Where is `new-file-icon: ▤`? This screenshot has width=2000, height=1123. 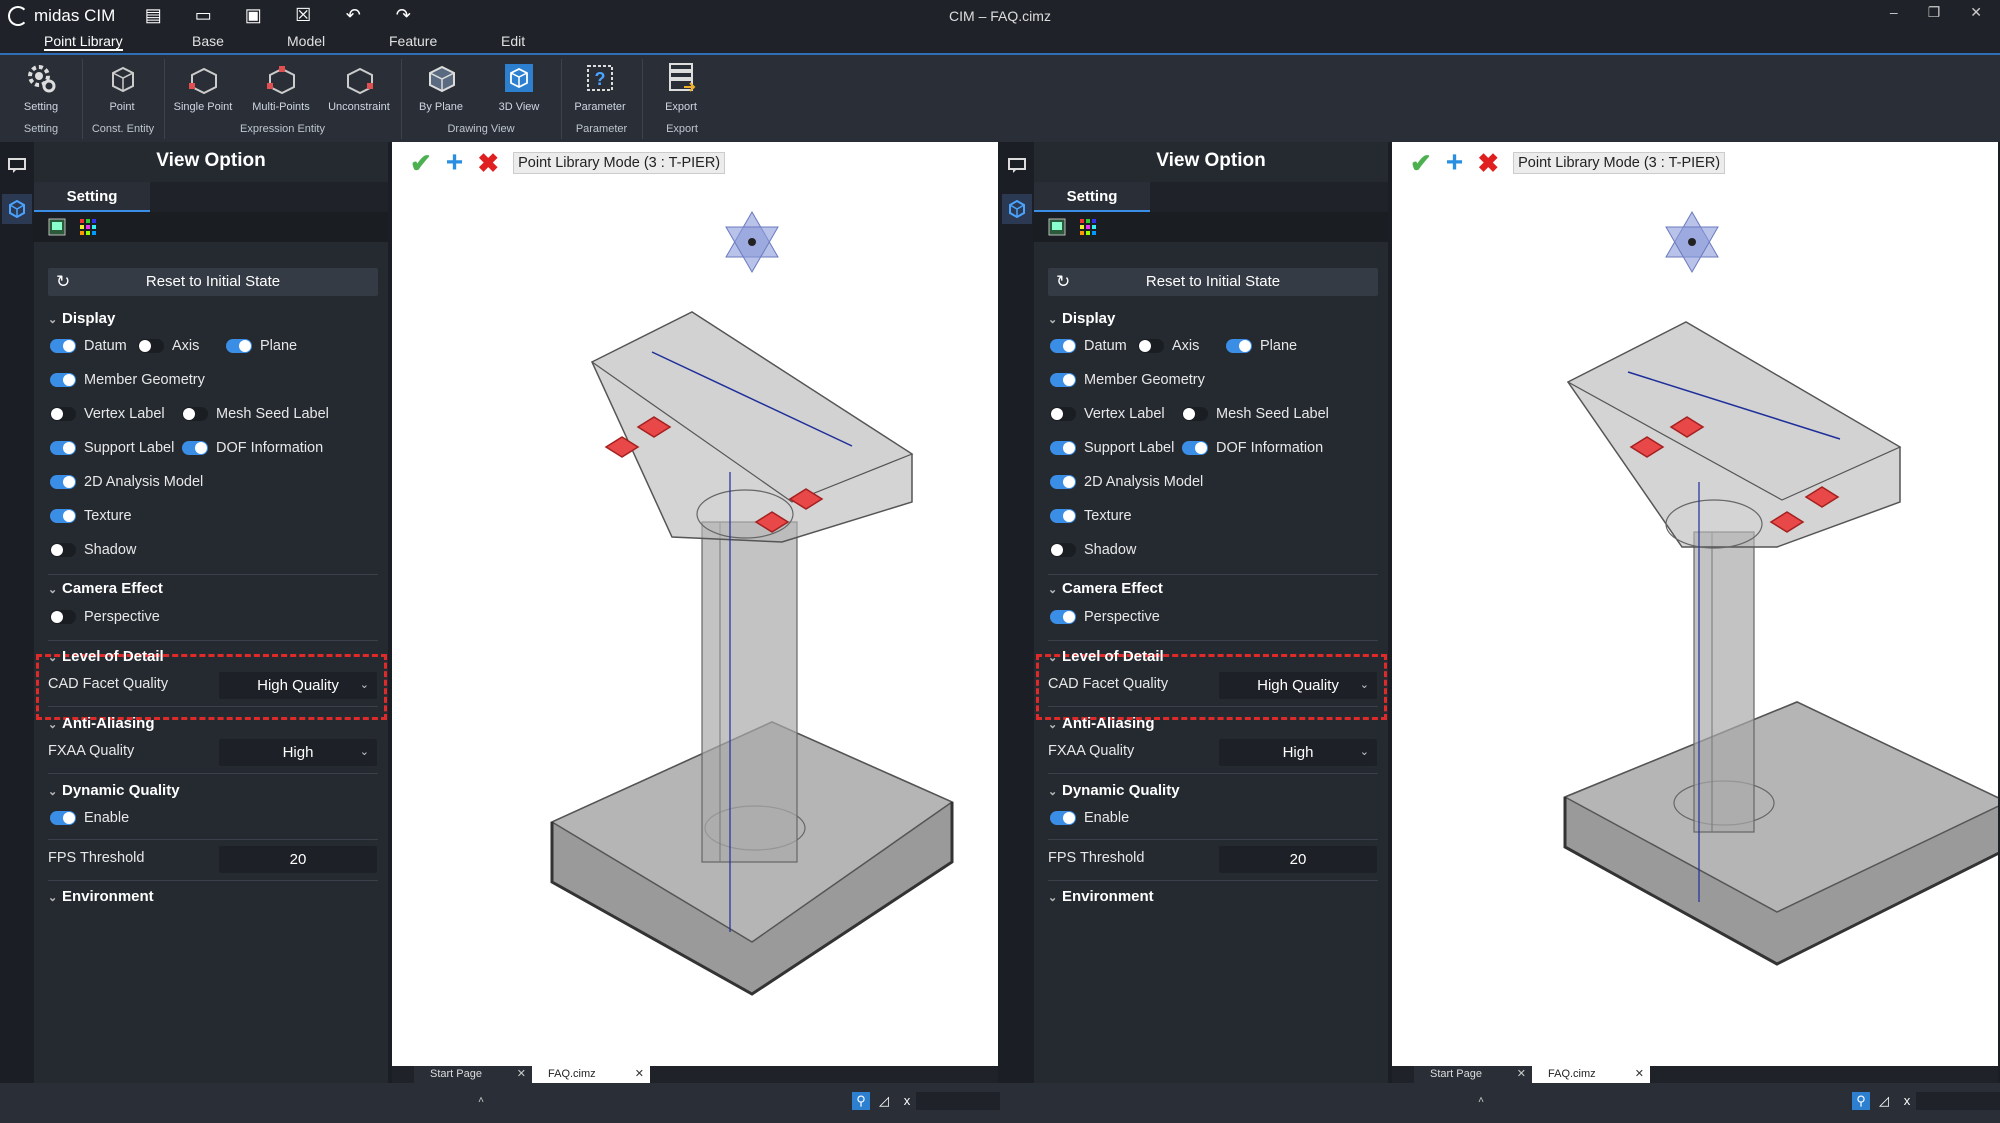 new-file-icon: ▤ is located at coordinates (153, 15).